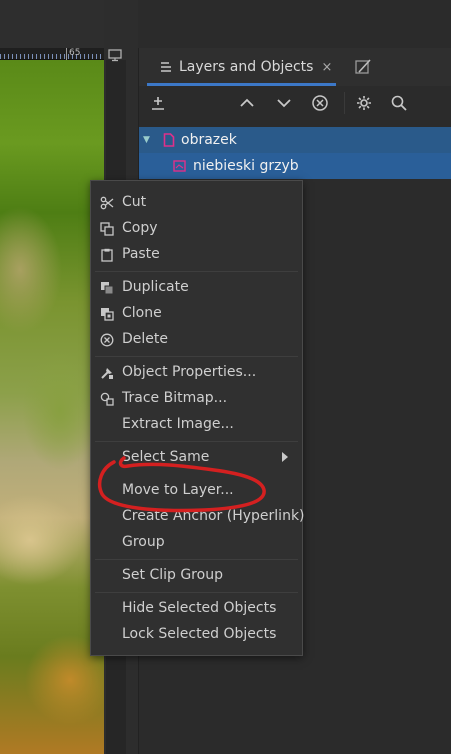 Image resolution: width=451 pixels, height=754 pixels. What do you see at coordinates (169, 140) in the screenshot?
I see `layer-icon` at bounding box center [169, 140].